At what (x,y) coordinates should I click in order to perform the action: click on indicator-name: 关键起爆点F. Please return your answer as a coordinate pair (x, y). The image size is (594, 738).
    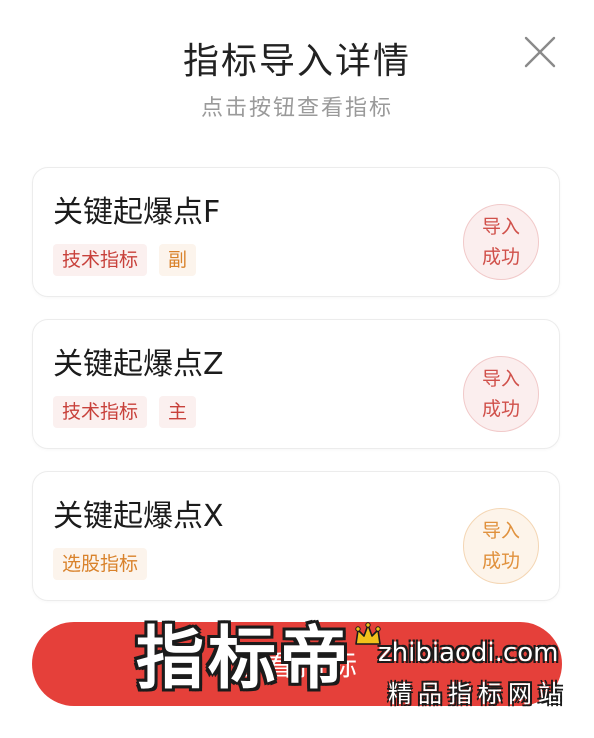
    Looking at the image, I should click on (137, 212).